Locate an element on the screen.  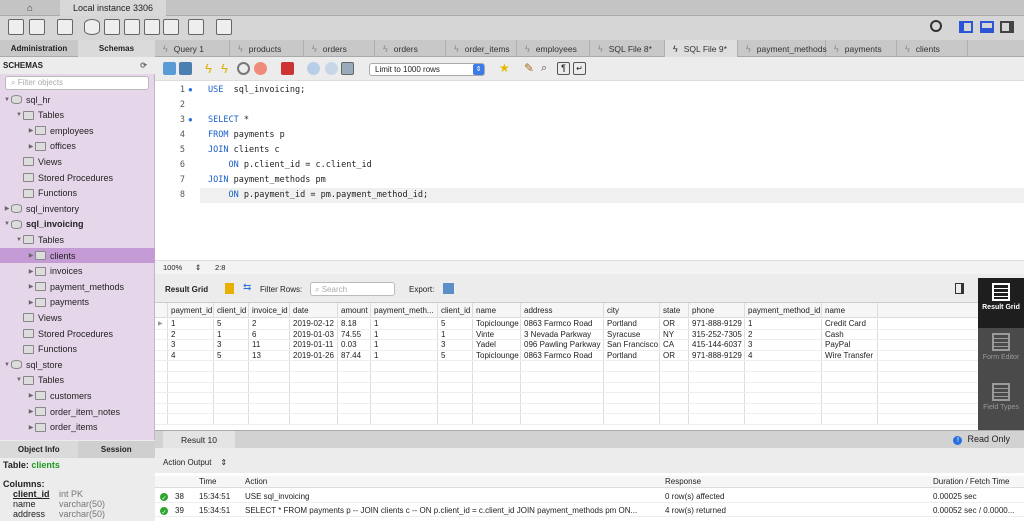
table-cell: Cash is located at coordinates (850, 334).